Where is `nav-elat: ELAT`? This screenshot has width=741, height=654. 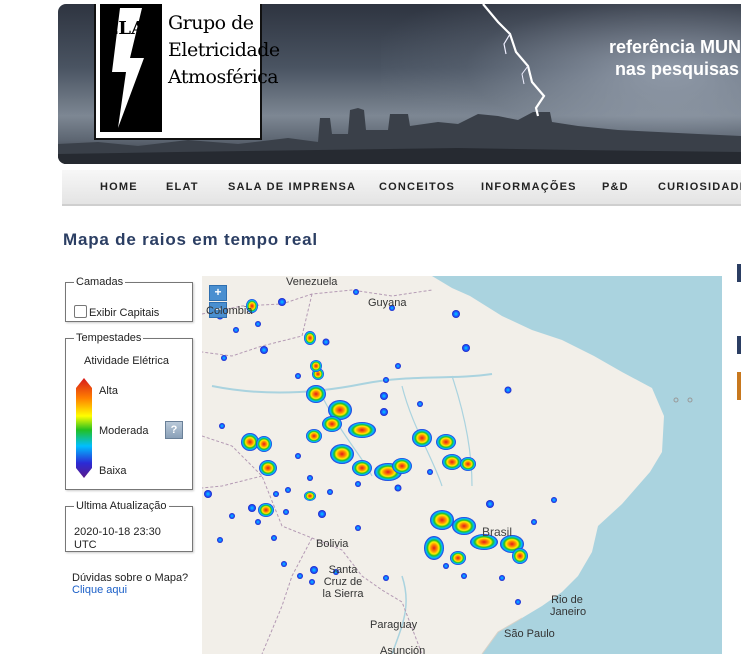
nav-elat: ELAT is located at coordinates (182, 187).